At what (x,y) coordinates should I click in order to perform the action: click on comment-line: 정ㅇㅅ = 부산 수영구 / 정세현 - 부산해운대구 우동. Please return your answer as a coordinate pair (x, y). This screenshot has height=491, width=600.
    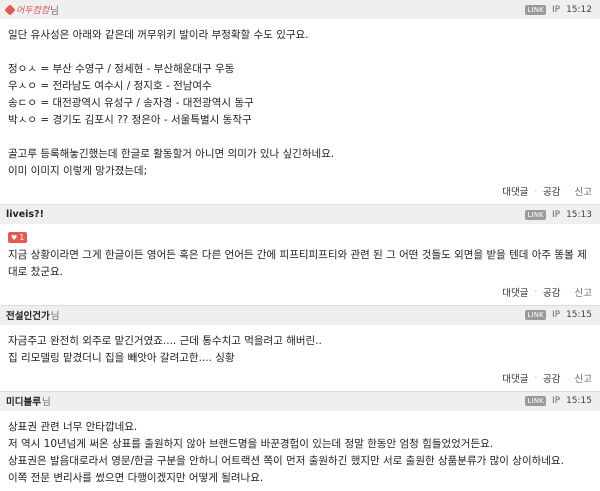
    Looking at the image, I should click on (121, 69).